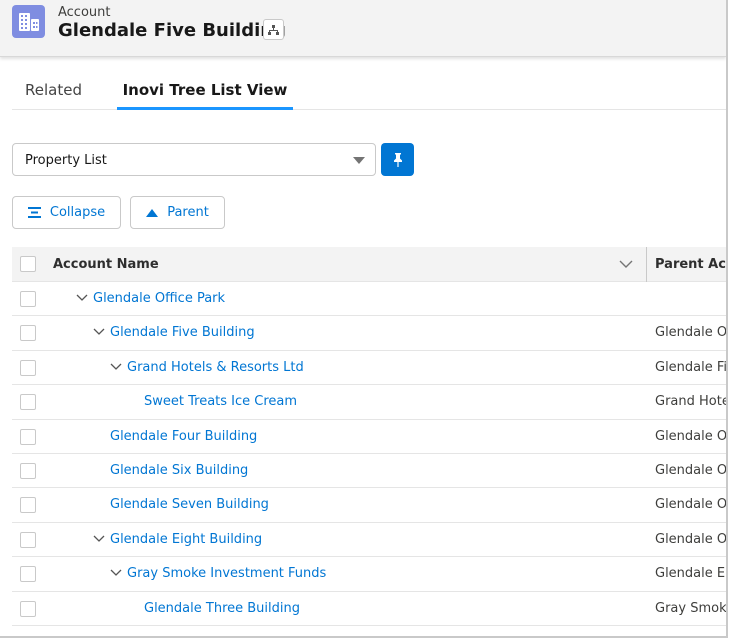  I want to click on pin-button, so click(397, 159).